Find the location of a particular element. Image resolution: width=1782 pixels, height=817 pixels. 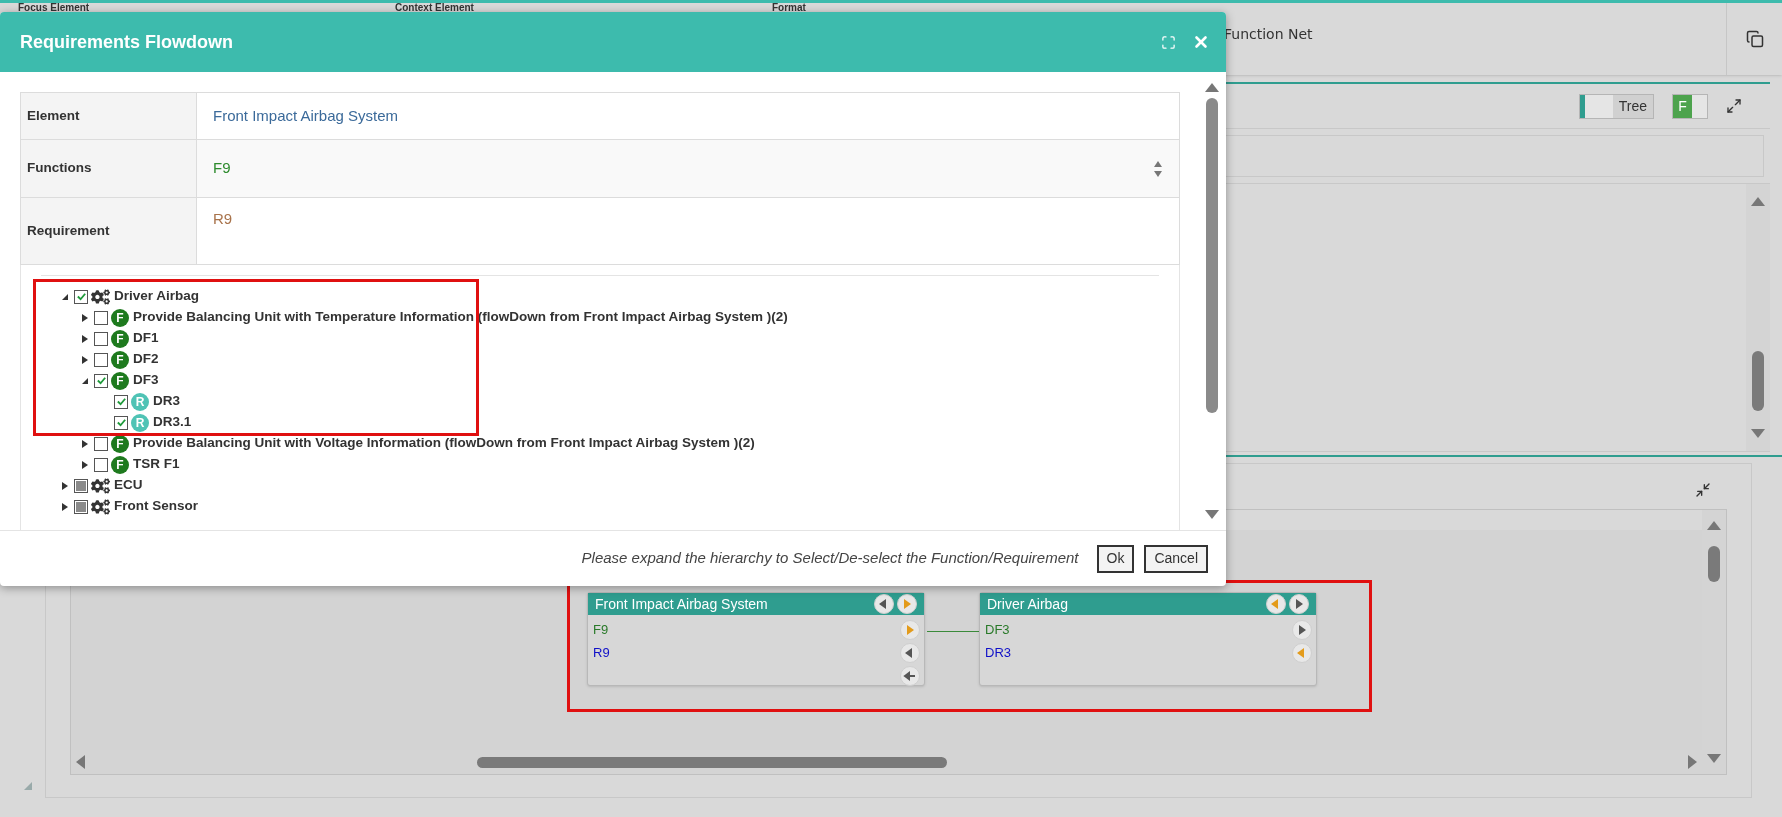

node-card: Front Impact Airbag System F9 R9 is located at coordinates (756, 639).